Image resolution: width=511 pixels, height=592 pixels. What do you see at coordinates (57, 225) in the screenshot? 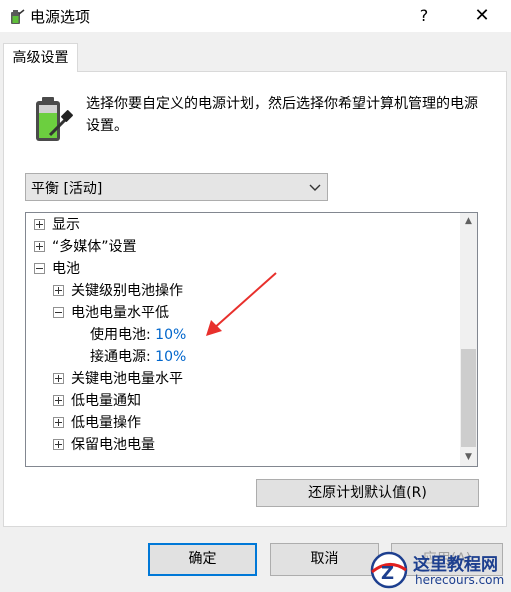
I see `tree-item-display: 显示` at bounding box center [57, 225].